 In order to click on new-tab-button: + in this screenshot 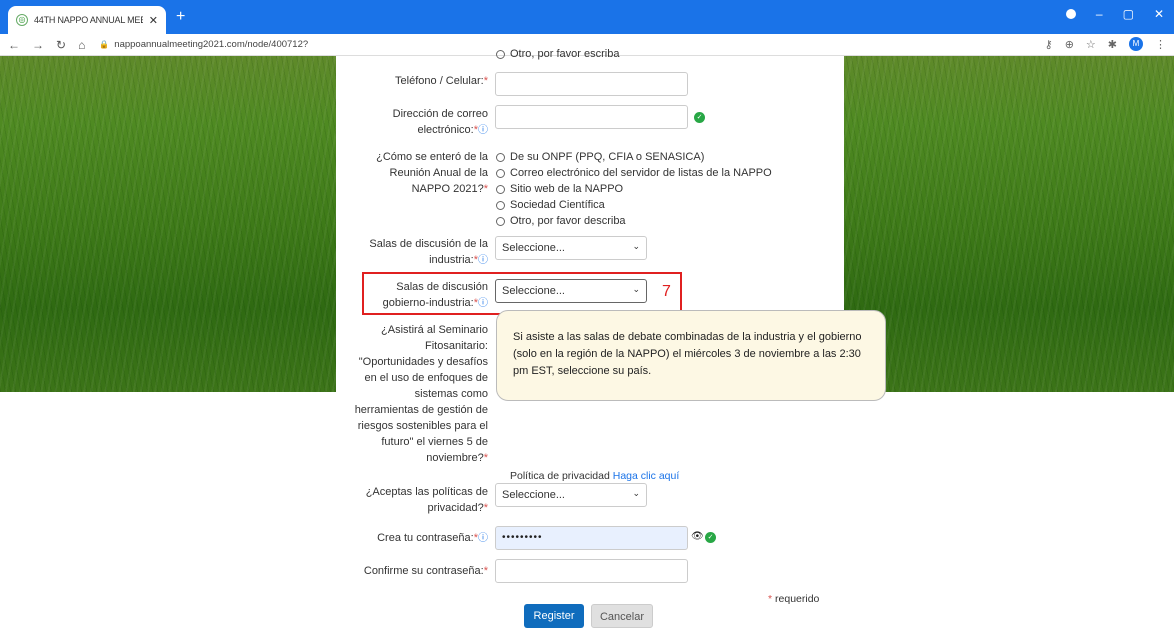, I will do `click(180, 17)`.